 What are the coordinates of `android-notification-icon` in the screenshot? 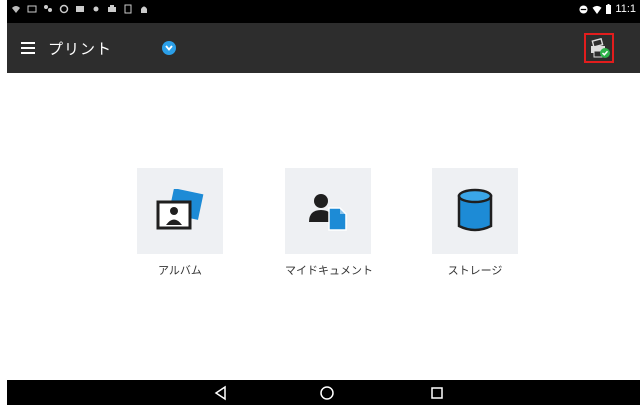 It's located at (144, 9).